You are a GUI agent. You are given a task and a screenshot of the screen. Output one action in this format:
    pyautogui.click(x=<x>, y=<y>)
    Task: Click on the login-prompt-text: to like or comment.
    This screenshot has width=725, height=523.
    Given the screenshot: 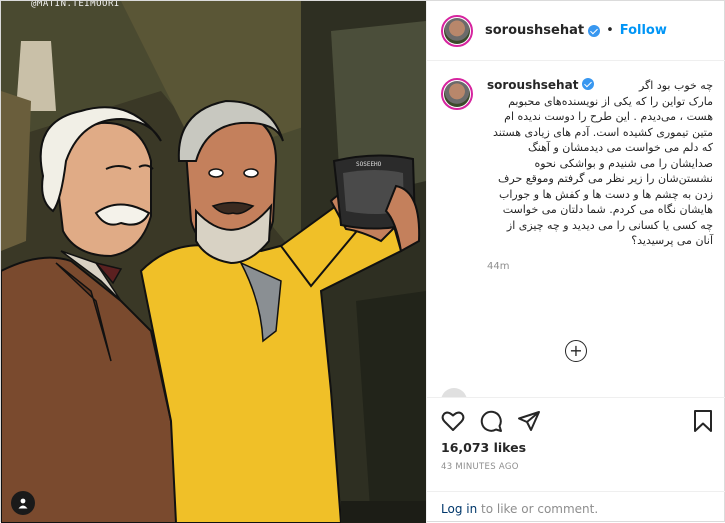 What is the action you would take?
    pyautogui.click(x=538, y=509)
    